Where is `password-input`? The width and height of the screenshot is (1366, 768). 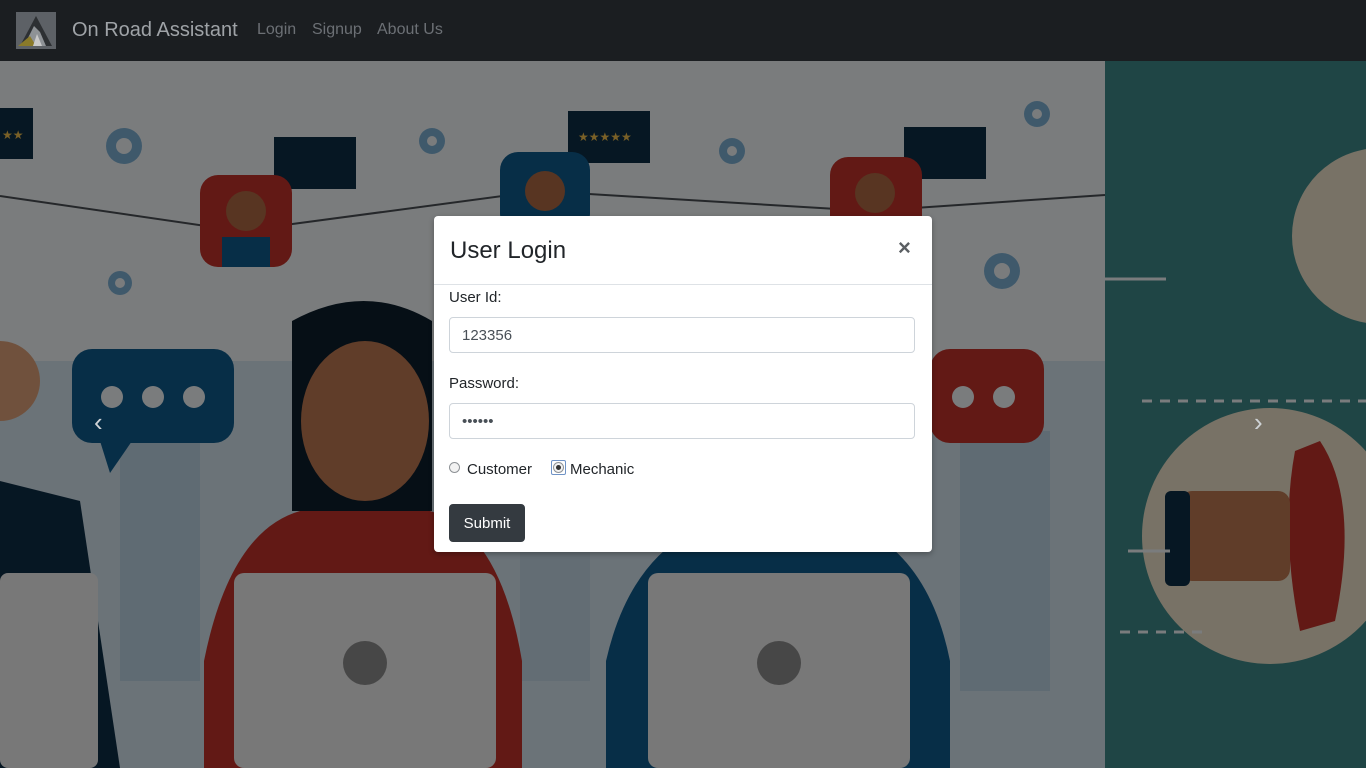
password-input is located at coordinates (682, 421).